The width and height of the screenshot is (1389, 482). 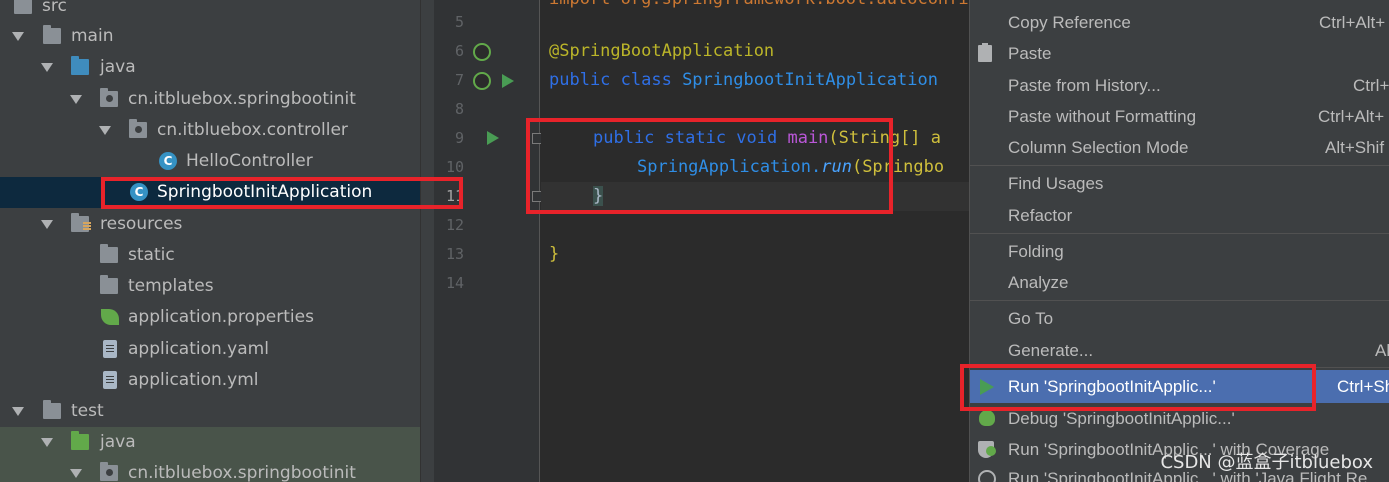 I want to click on line-number-current: 11, so click(x=454, y=196).